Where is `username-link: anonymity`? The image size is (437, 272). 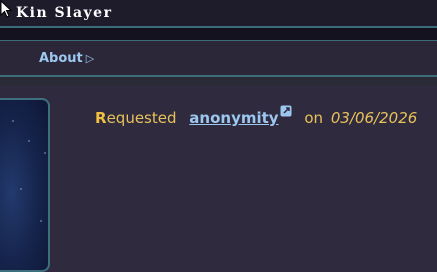 username-link: anonymity is located at coordinates (233, 118).